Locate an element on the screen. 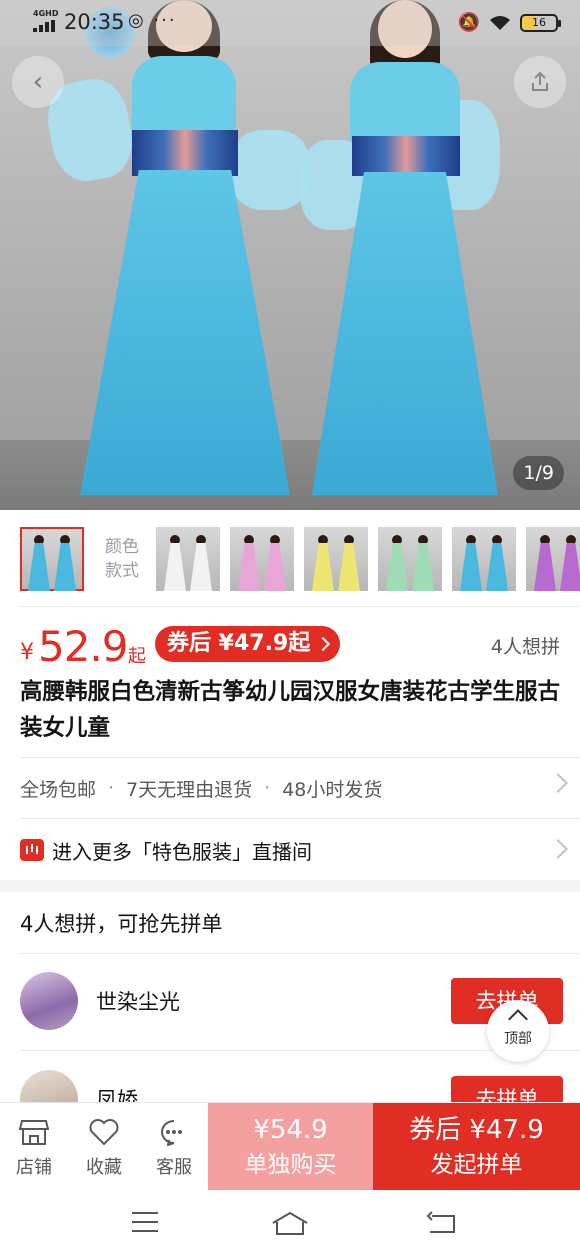 This screenshot has width=580, height=1257. back-button: ‹ is located at coordinates (38, 82).